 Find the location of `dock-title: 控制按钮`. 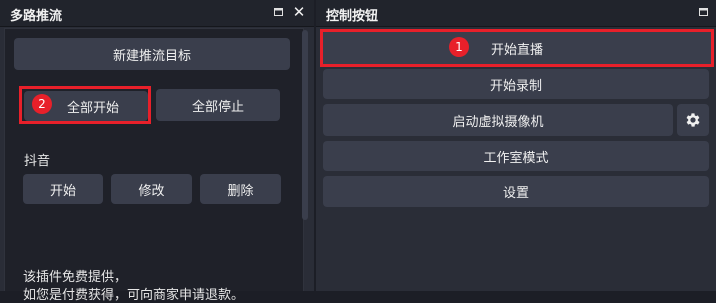

dock-title: 控制按钮 is located at coordinates (352, 16).